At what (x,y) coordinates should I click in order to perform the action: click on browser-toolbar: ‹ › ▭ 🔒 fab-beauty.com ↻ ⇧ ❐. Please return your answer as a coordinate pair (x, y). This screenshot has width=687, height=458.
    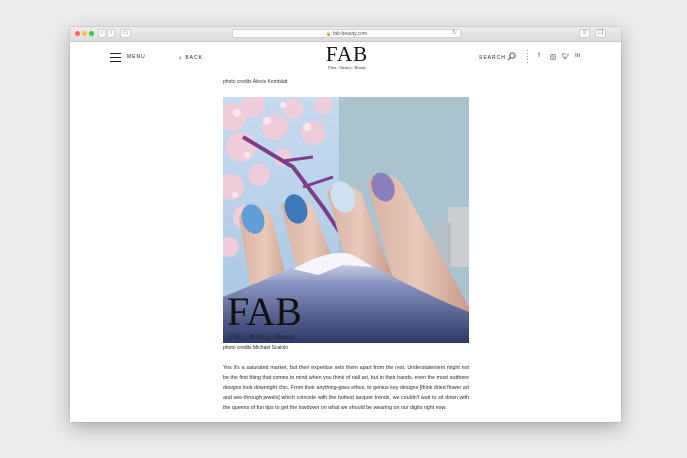
    Looking at the image, I should click on (345, 34).